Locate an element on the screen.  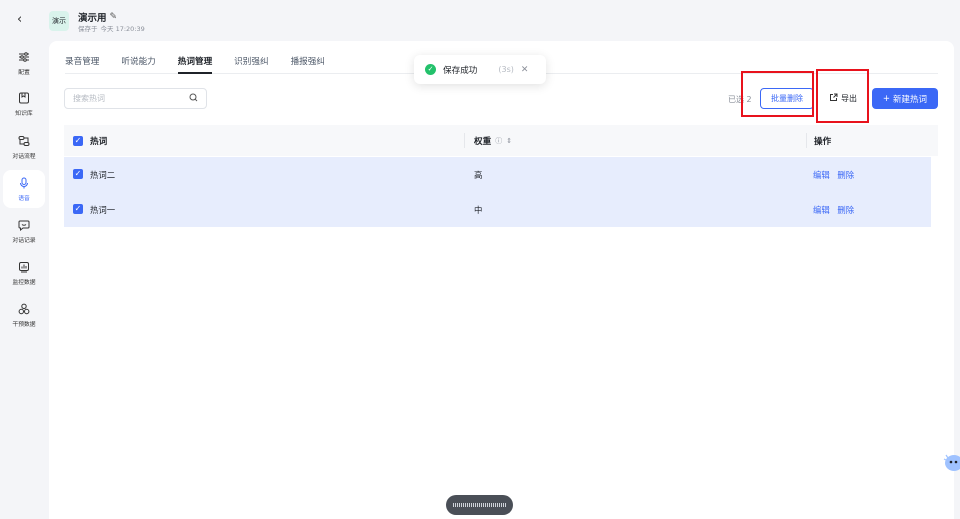
pencil-icon: ✎ is located at coordinates (114, 17).